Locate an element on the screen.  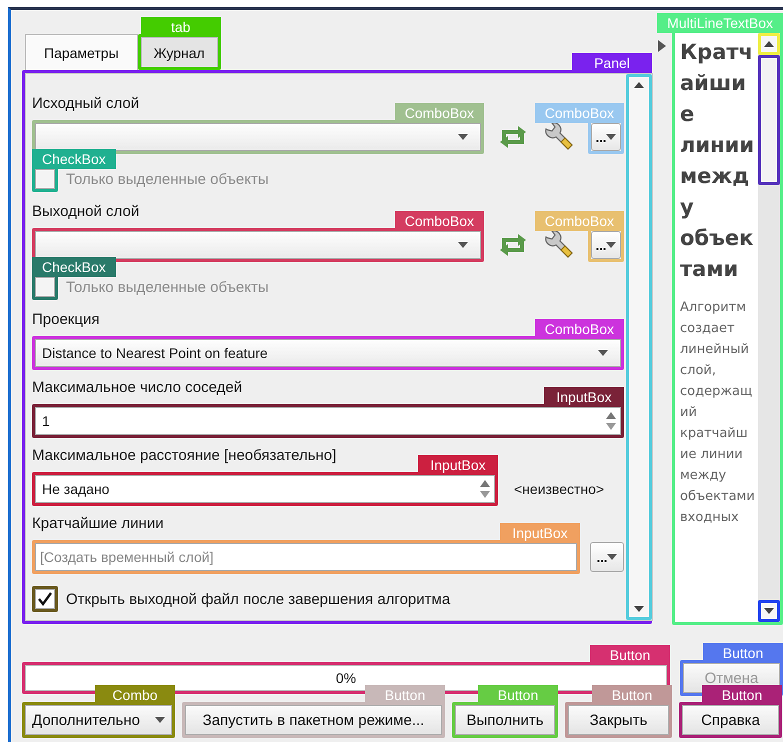
number-field: 1 is located at coordinates (328, 421).